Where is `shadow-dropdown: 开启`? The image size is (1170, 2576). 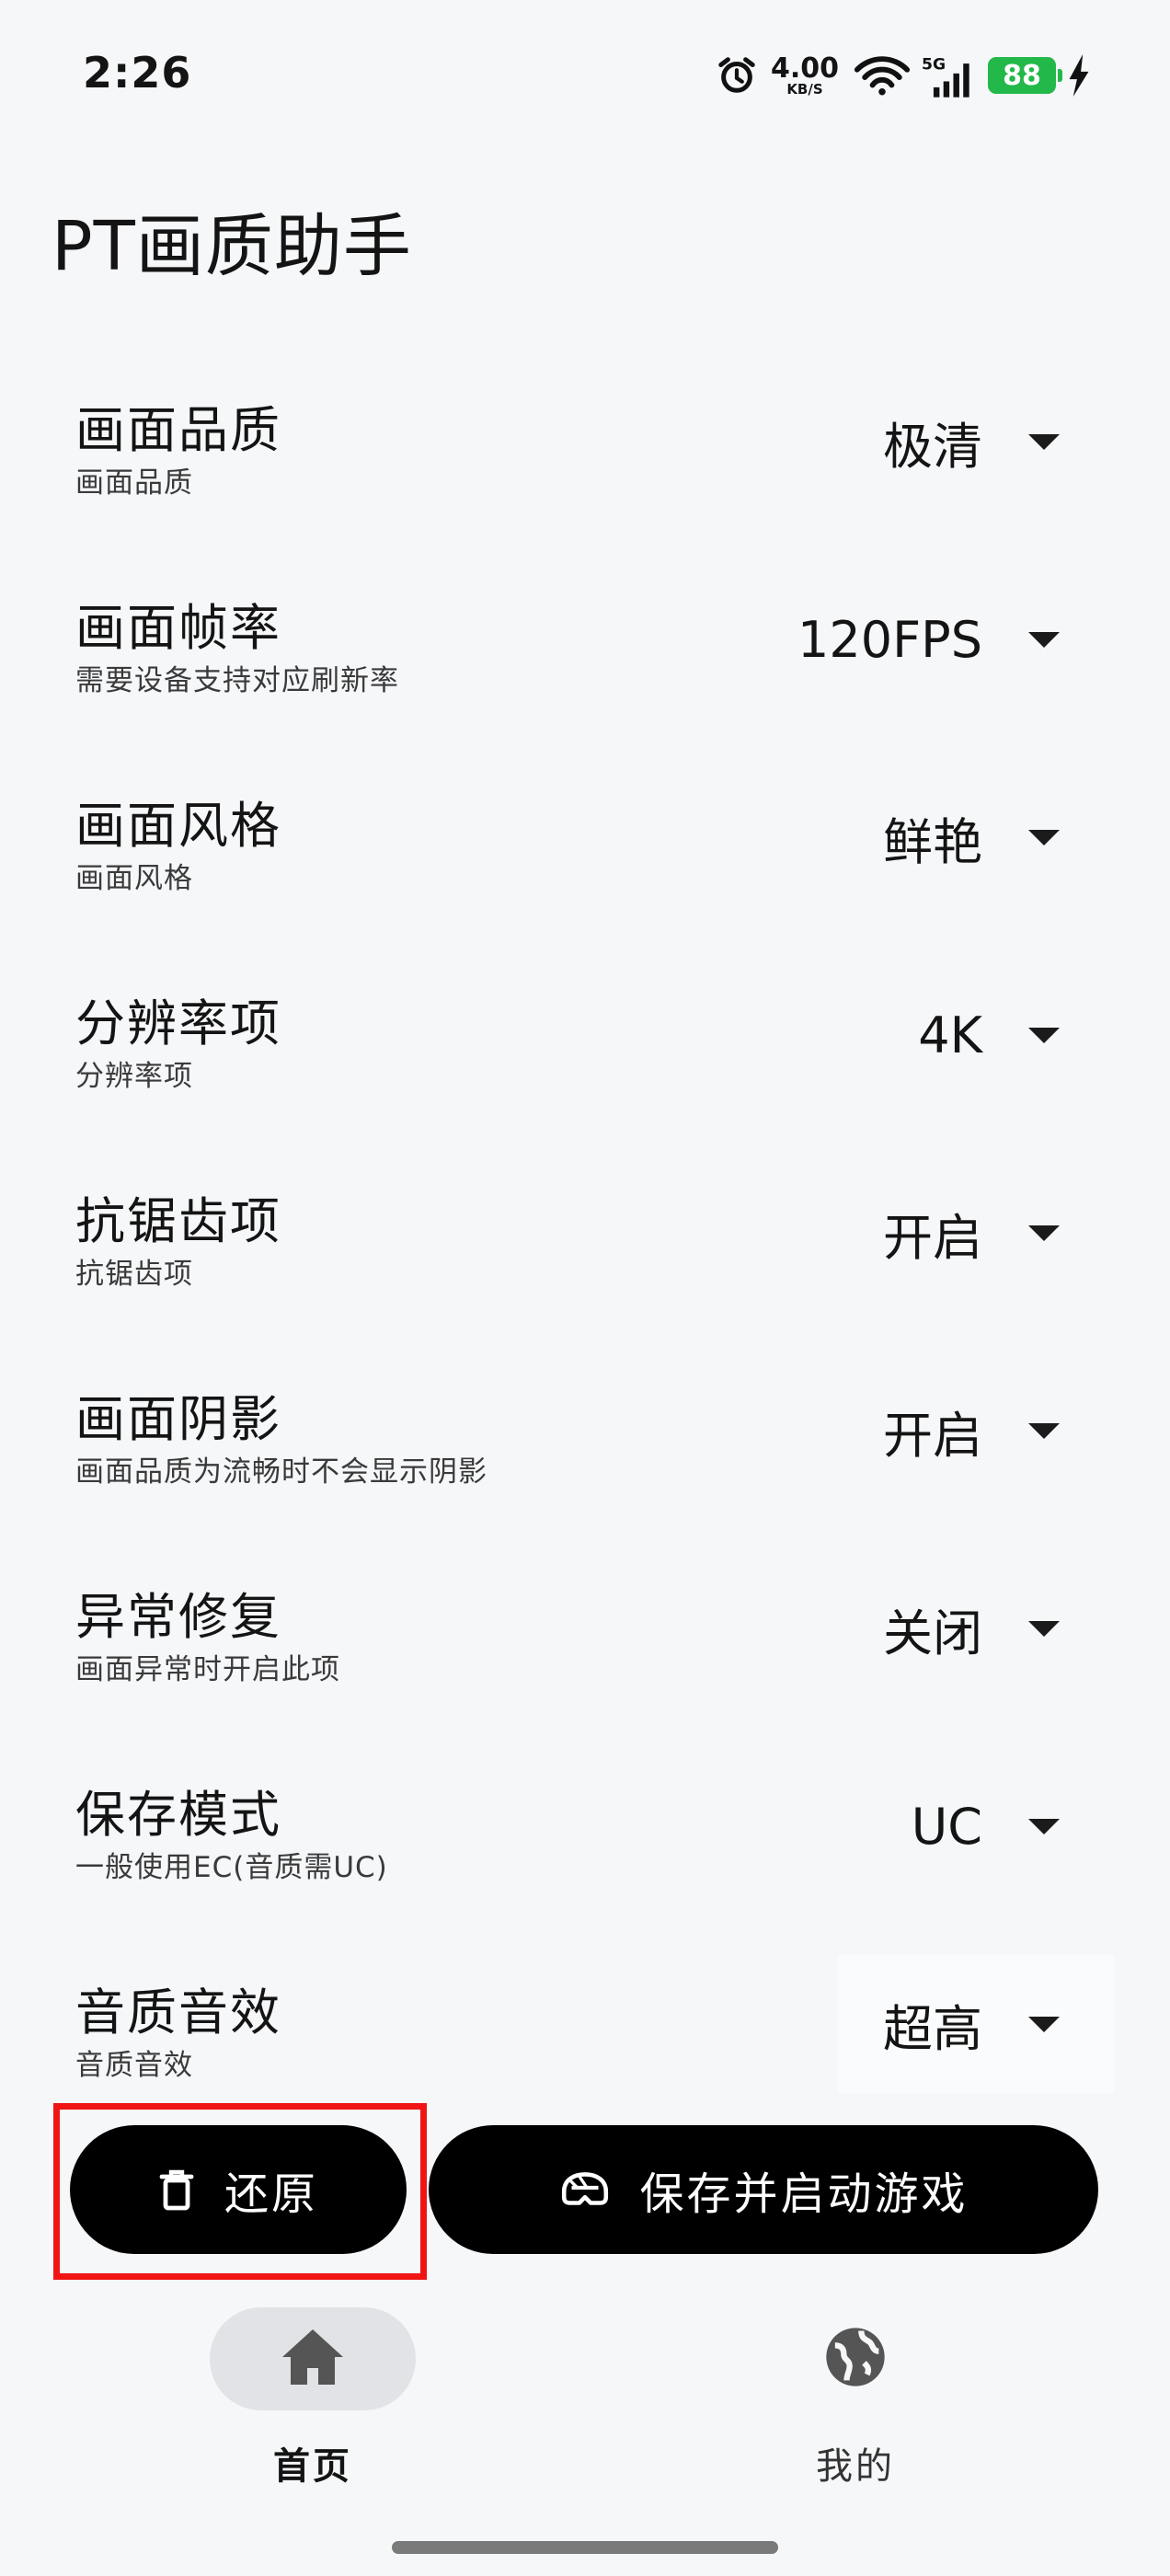 shadow-dropdown: 开启 is located at coordinates (971, 1431).